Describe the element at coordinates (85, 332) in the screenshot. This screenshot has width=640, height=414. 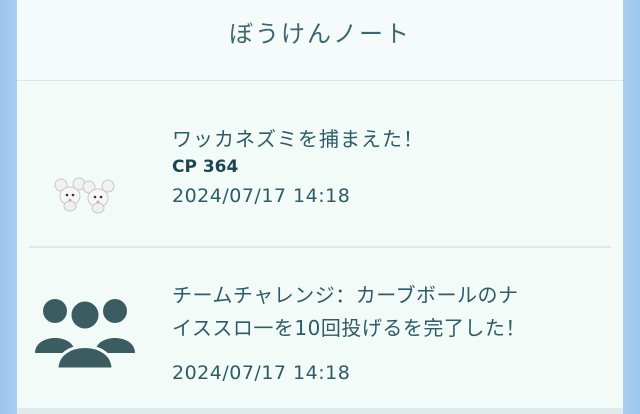
I see `team-icon` at that location.